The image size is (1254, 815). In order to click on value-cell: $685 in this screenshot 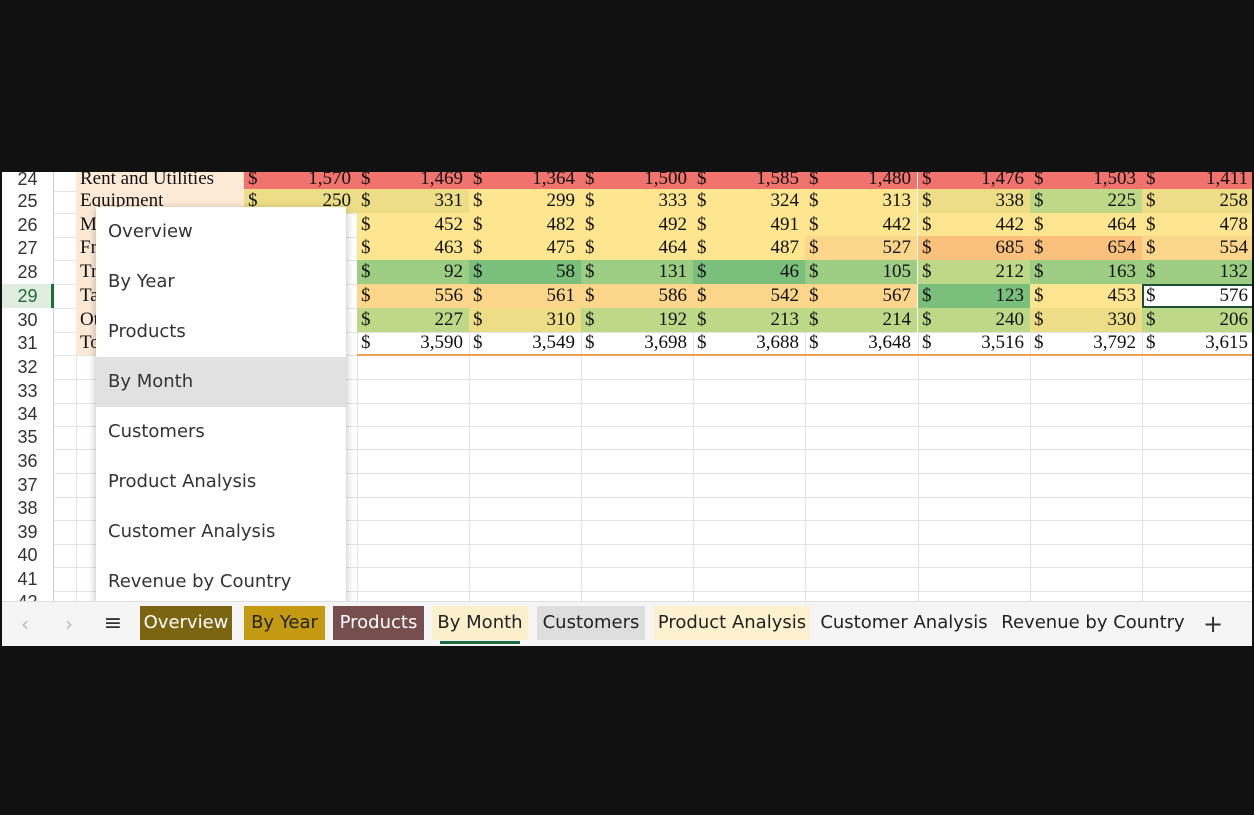, I will do `click(974, 248)`.